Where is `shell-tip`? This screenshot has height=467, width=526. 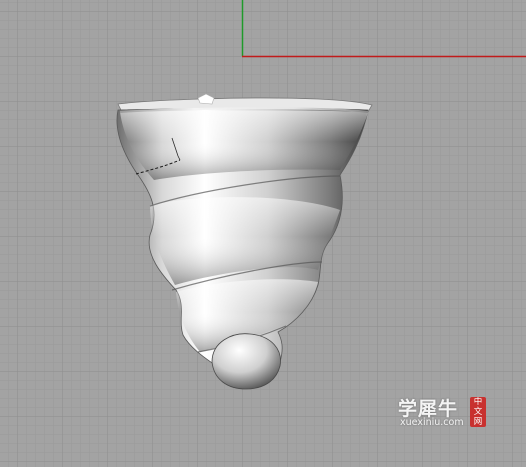 shell-tip is located at coordinates (246, 361).